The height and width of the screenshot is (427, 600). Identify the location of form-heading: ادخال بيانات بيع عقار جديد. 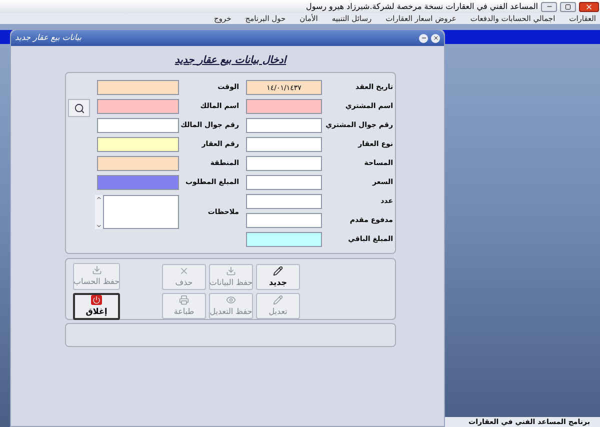
(230, 61).